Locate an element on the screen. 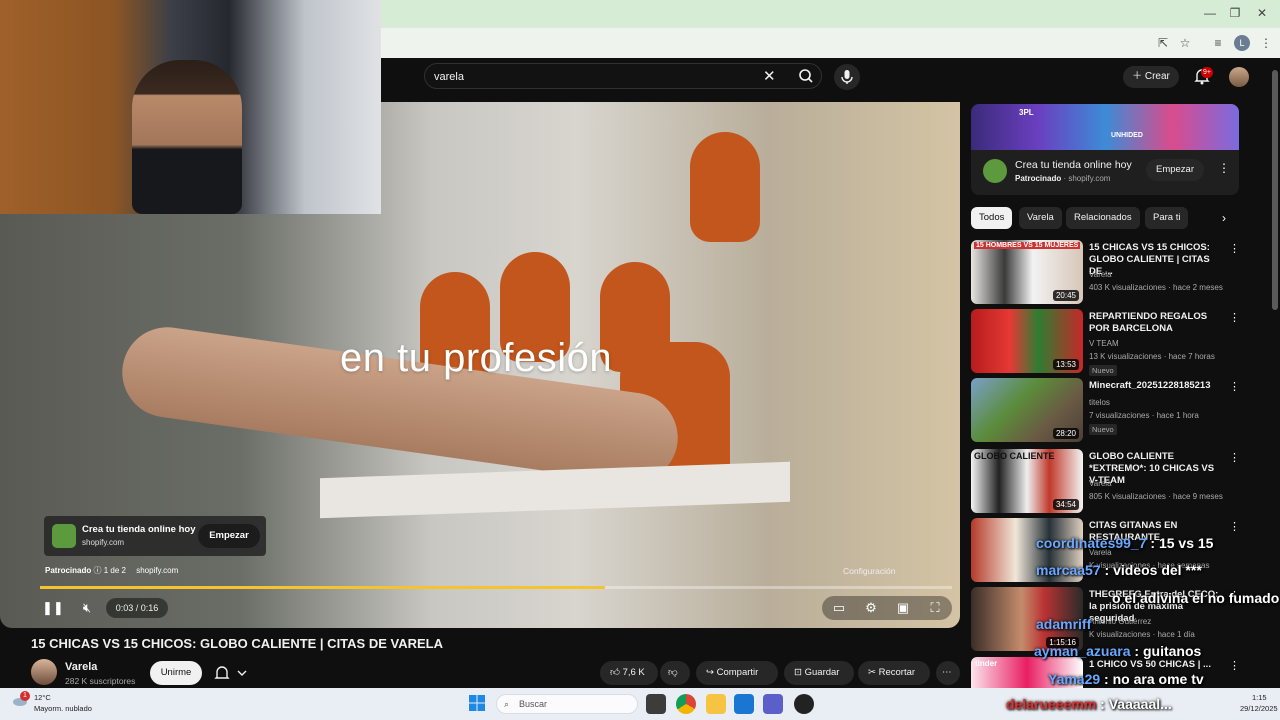  thumbs-down-icon: 👎︎ is located at coordinates (673, 672).